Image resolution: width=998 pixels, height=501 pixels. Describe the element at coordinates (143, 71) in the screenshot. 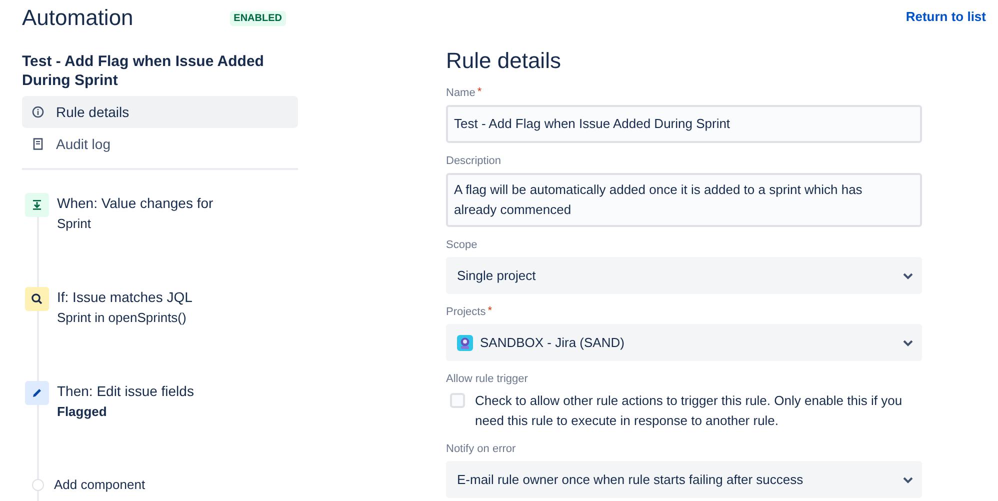

I see `rule-title: Test - Add Flag when Issue Added During Sprint` at that location.